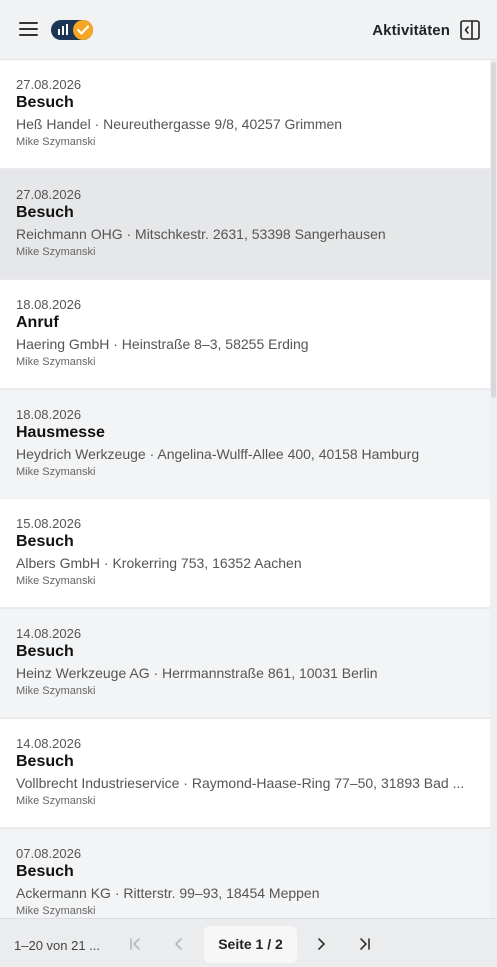 Image resolution: width=497 pixels, height=967 pixels. I want to click on activity-type: Anruf, so click(37, 322).